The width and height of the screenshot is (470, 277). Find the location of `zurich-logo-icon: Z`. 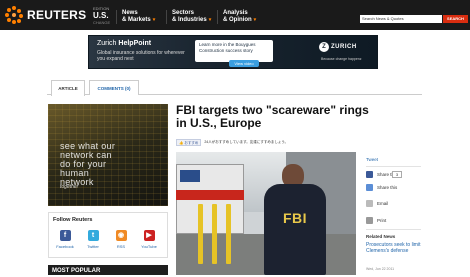

zurich-logo-icon: Z is located at coordinates (324, 47).